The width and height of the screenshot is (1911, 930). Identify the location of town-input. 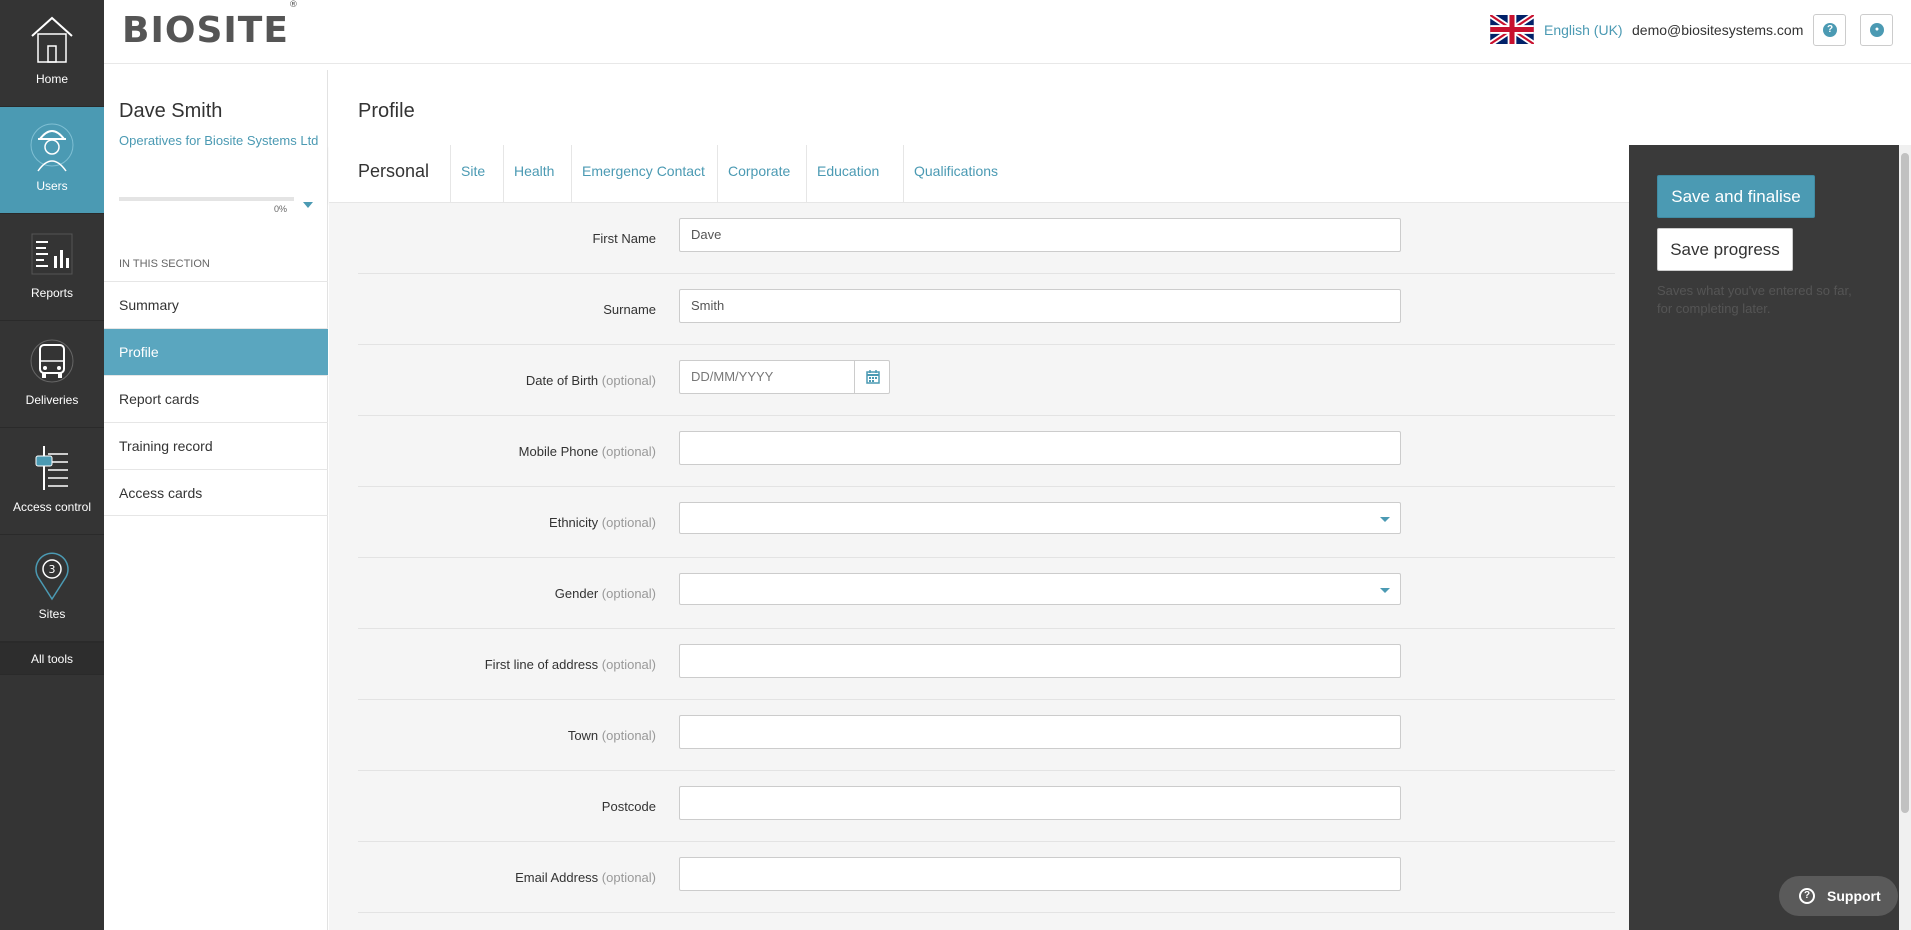
(1040, 732).